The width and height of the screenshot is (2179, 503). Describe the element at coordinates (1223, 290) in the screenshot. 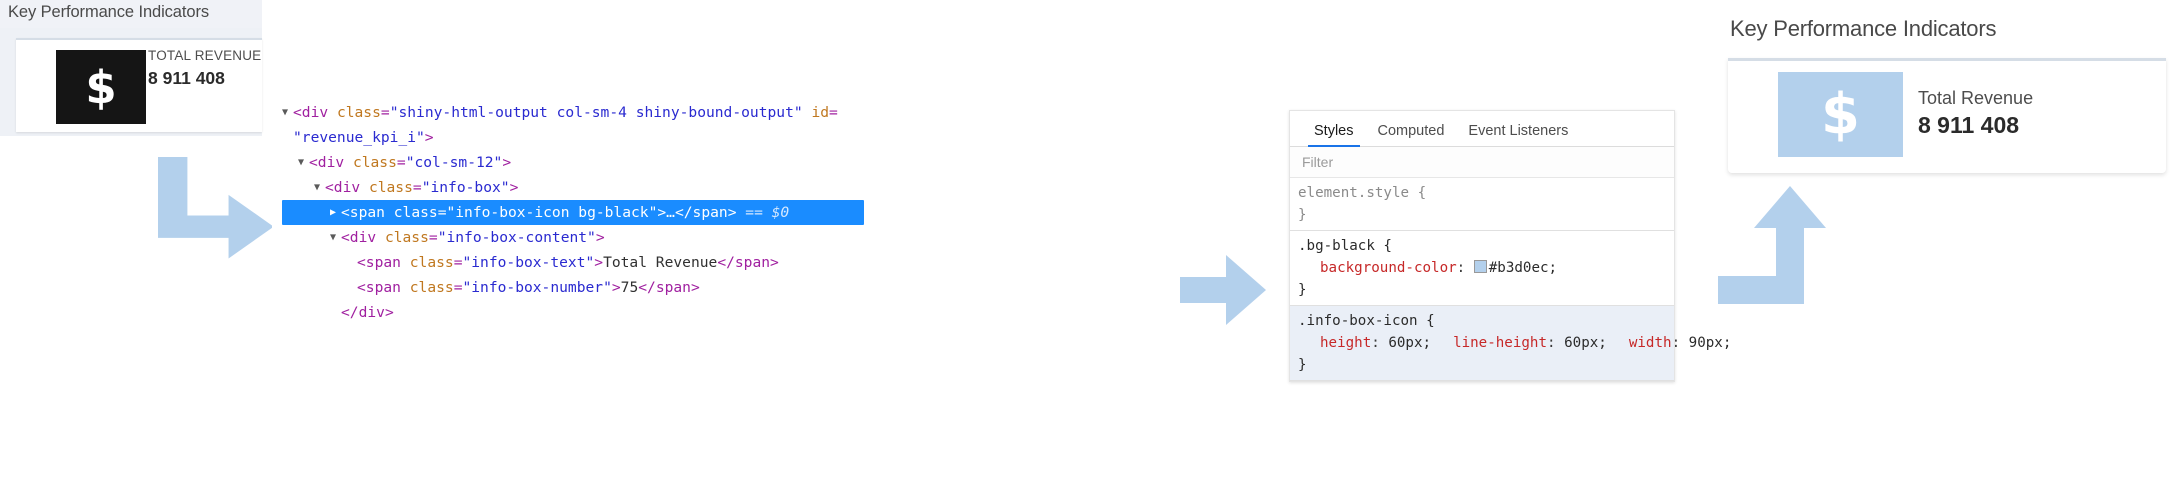

I see `arrow-right-icon` at that location.